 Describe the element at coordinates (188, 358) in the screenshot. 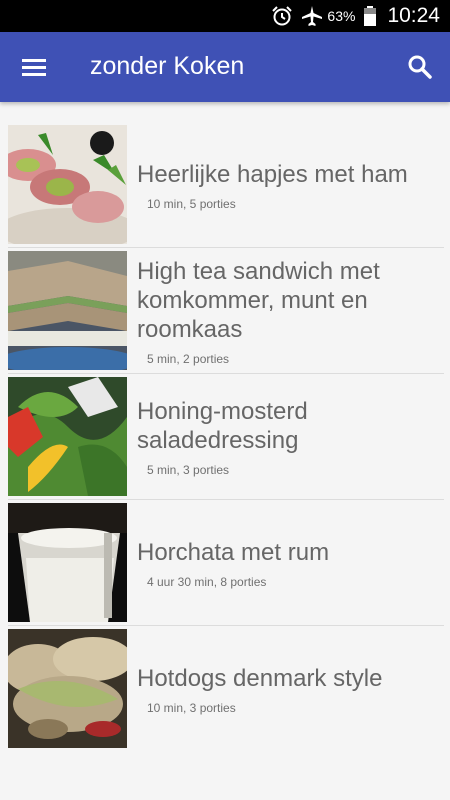

I see `recipe-meta: 5 min, 2 porties` at that location.